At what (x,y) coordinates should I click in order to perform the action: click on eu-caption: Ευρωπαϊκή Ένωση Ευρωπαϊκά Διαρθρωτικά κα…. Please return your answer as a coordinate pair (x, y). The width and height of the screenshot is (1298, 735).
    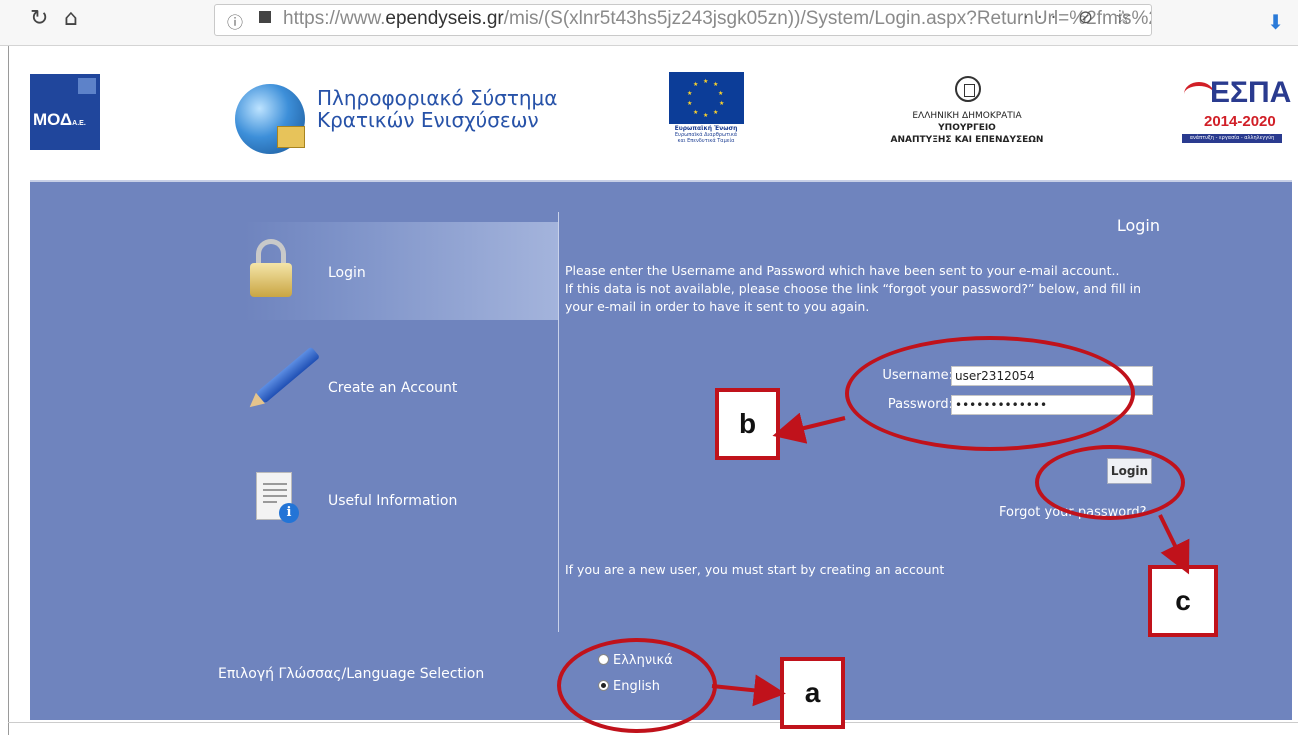
    Looking at the image, I should click on (706, 135).